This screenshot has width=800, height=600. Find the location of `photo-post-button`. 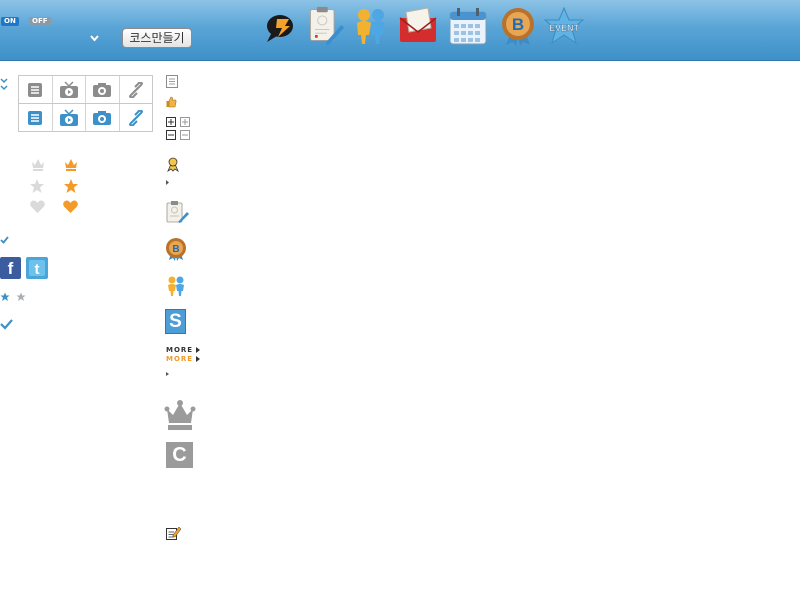

photo-post-button is located at coordinates (103, 89).